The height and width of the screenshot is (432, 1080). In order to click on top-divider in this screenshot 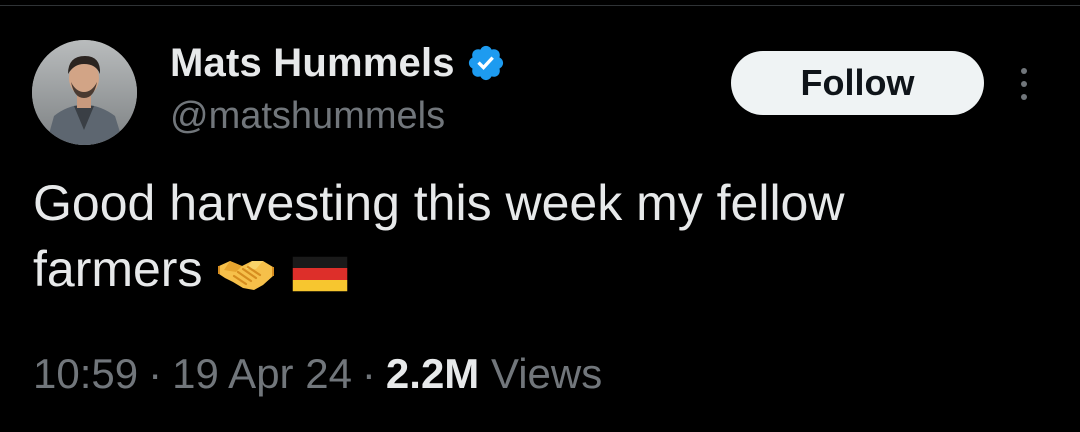, I will do `click(540, 3)`.